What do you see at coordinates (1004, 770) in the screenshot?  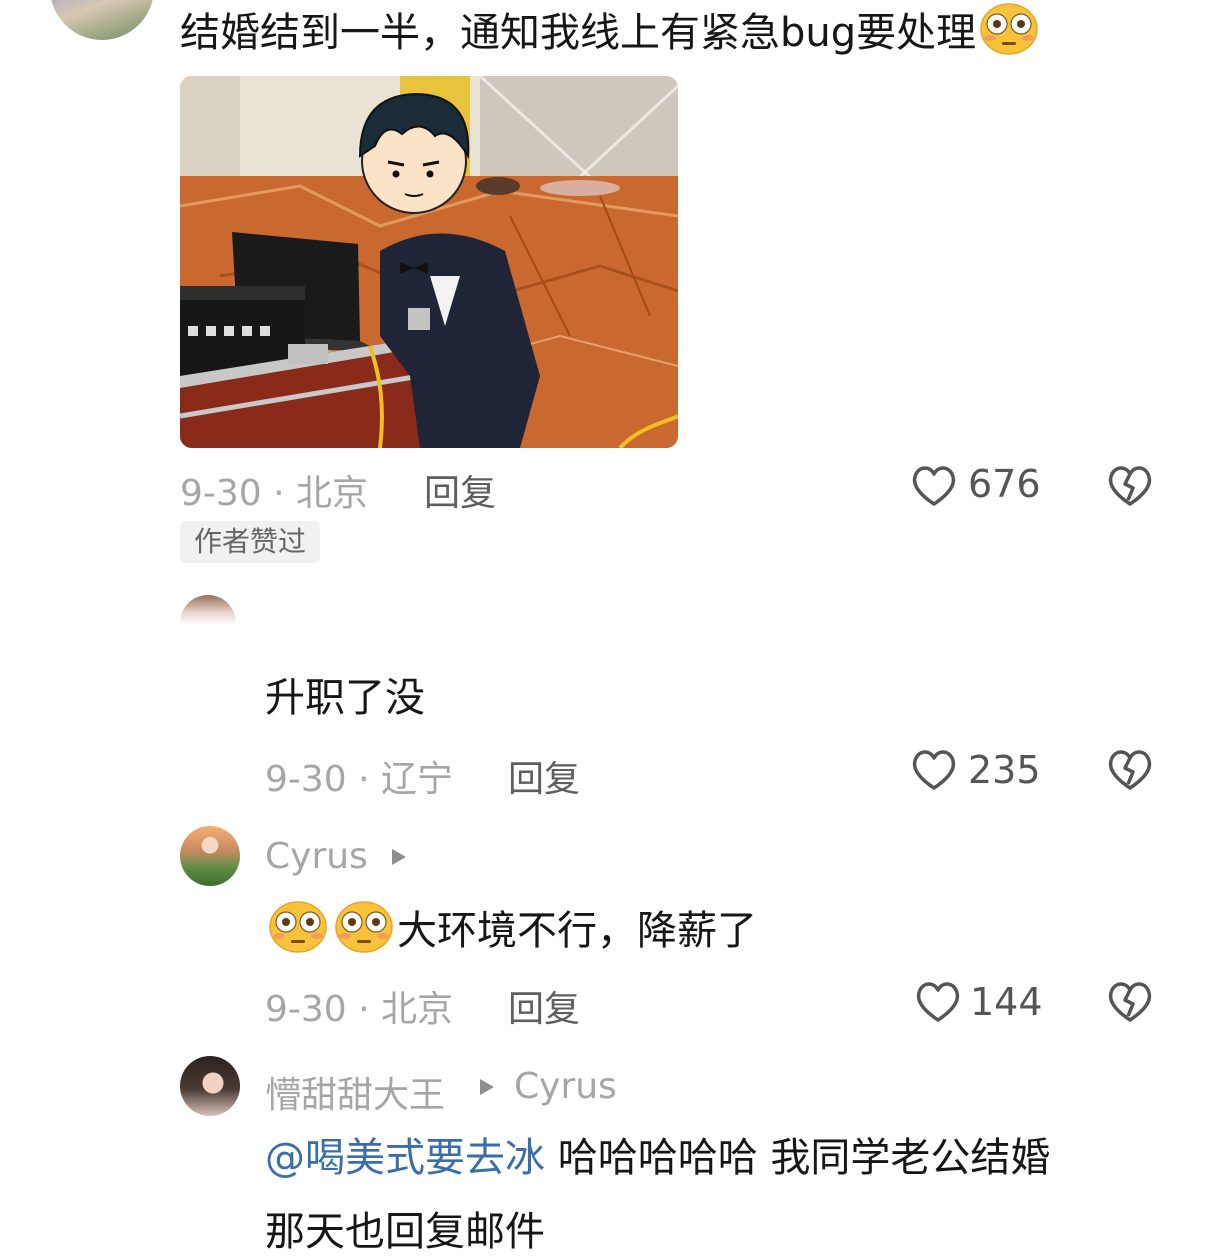 I see `like-count: 235` at bounding box center [1004, 770].